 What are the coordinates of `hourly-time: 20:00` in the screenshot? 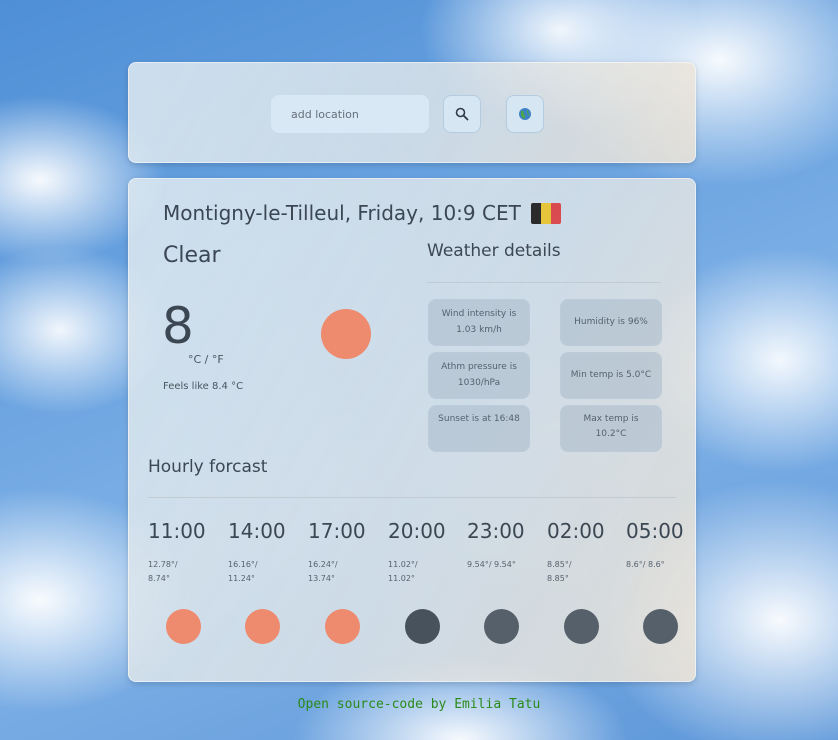 It's located at (417, 531).